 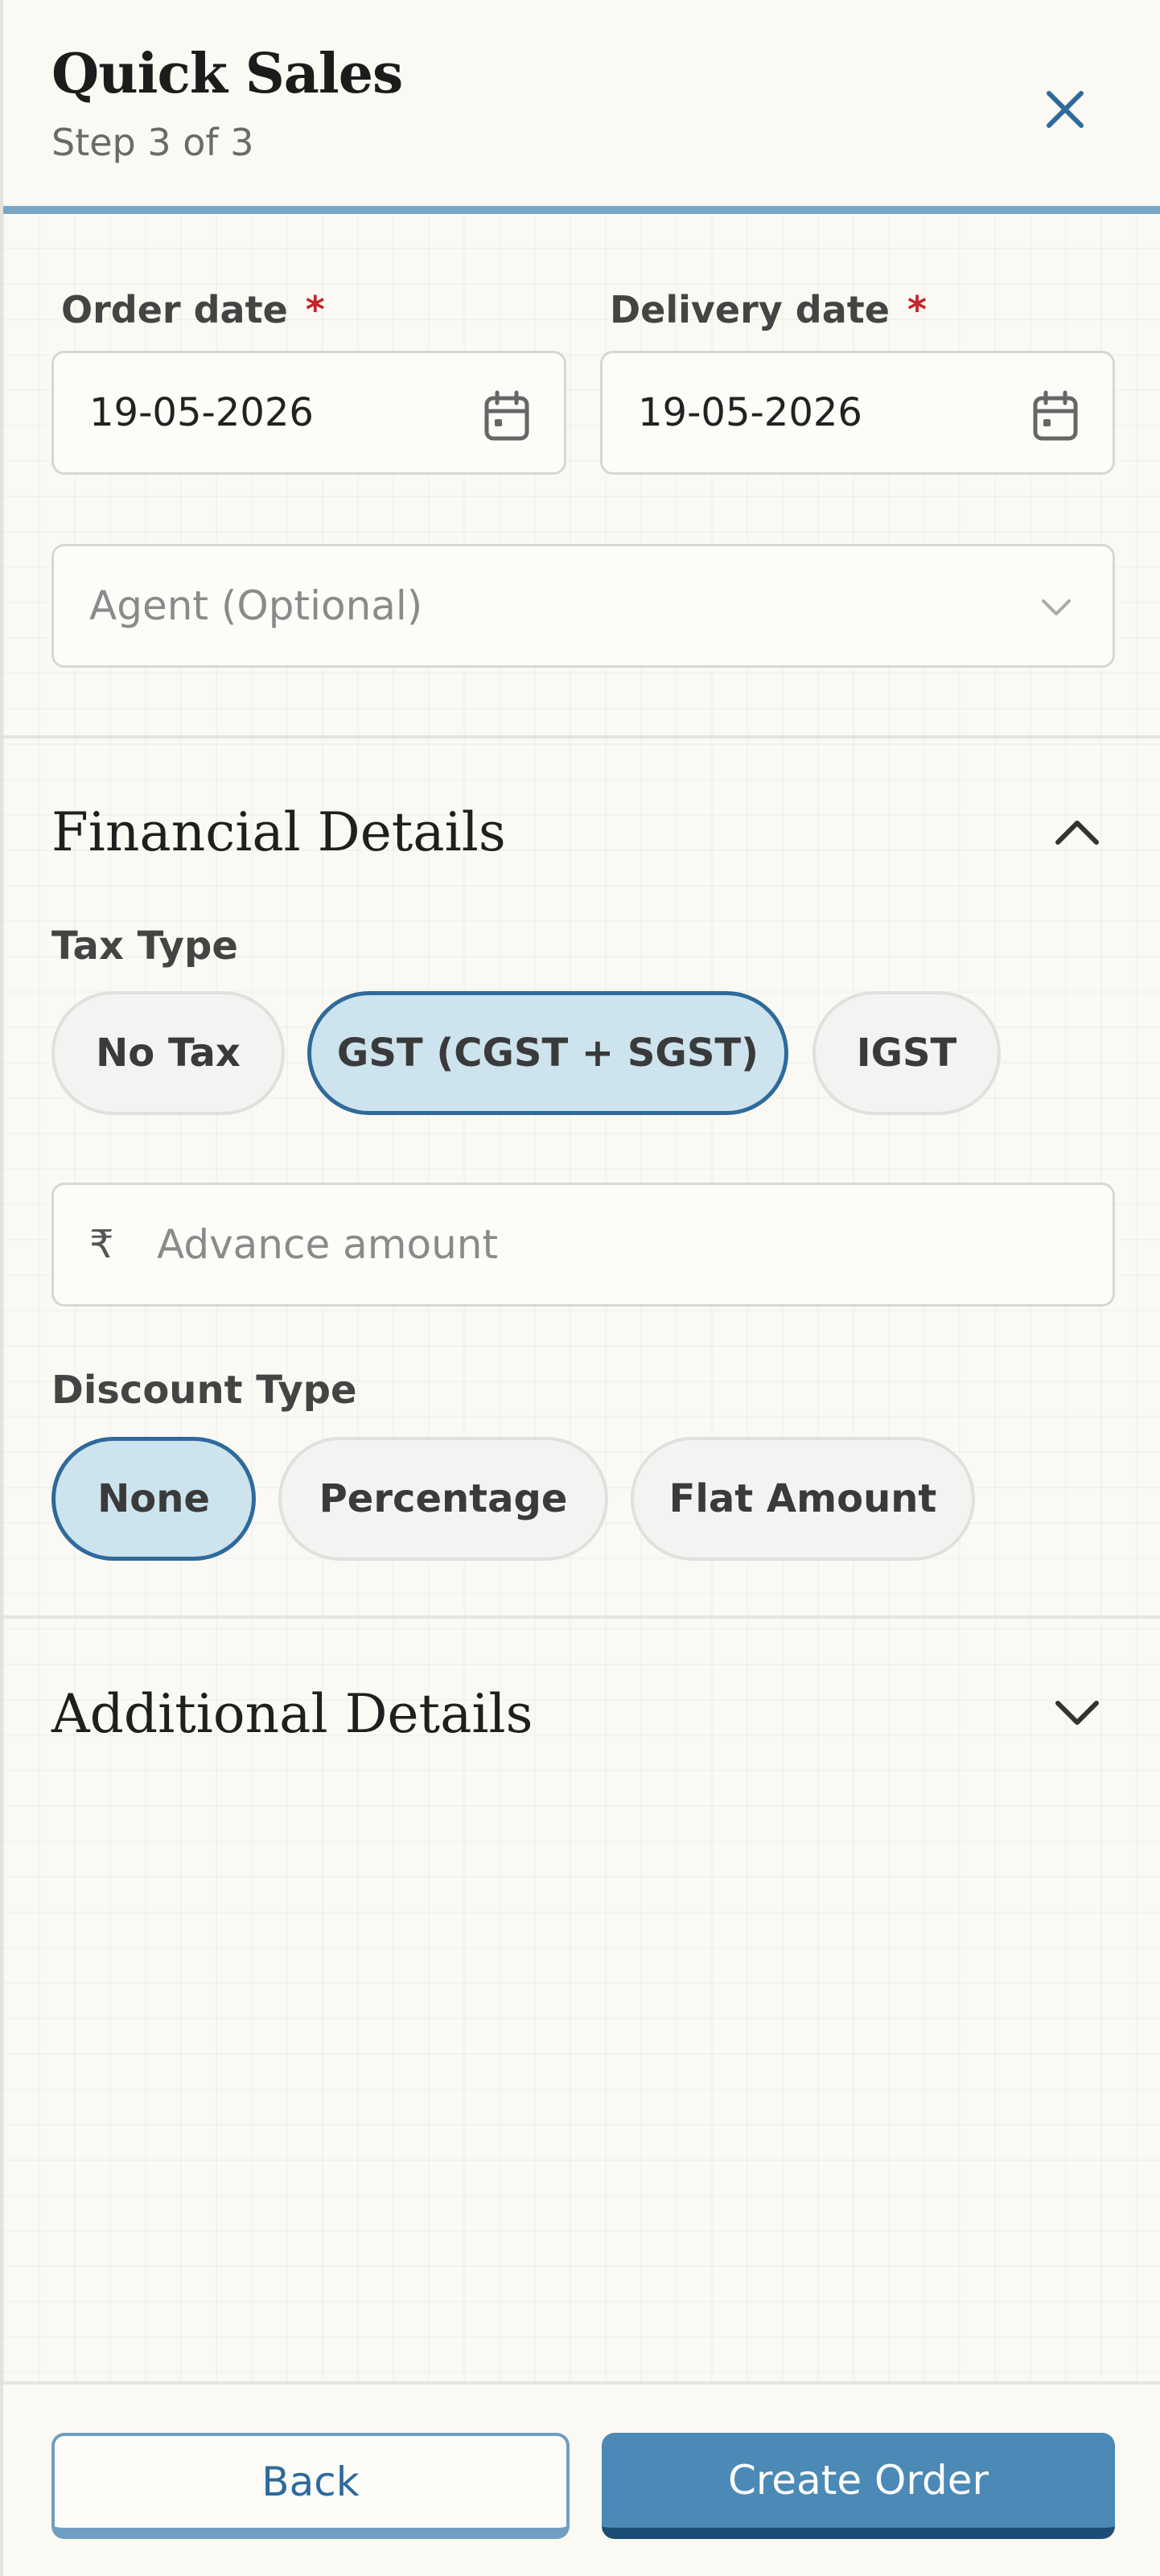 What do you see at coordinates (750, 412) in the screenshot?
I see `delivery-date-value: 19-05-2026` at bounding box center [750, 412].